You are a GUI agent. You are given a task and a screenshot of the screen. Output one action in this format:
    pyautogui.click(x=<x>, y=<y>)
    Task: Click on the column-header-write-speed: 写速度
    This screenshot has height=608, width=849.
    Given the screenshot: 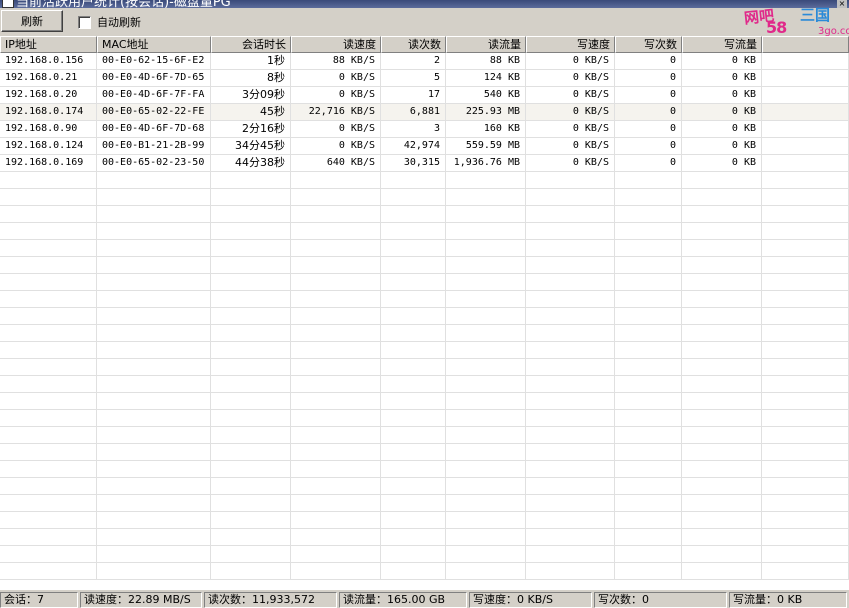 What is the action you would take?
    pyautogui.click(x=570, y=44)
    